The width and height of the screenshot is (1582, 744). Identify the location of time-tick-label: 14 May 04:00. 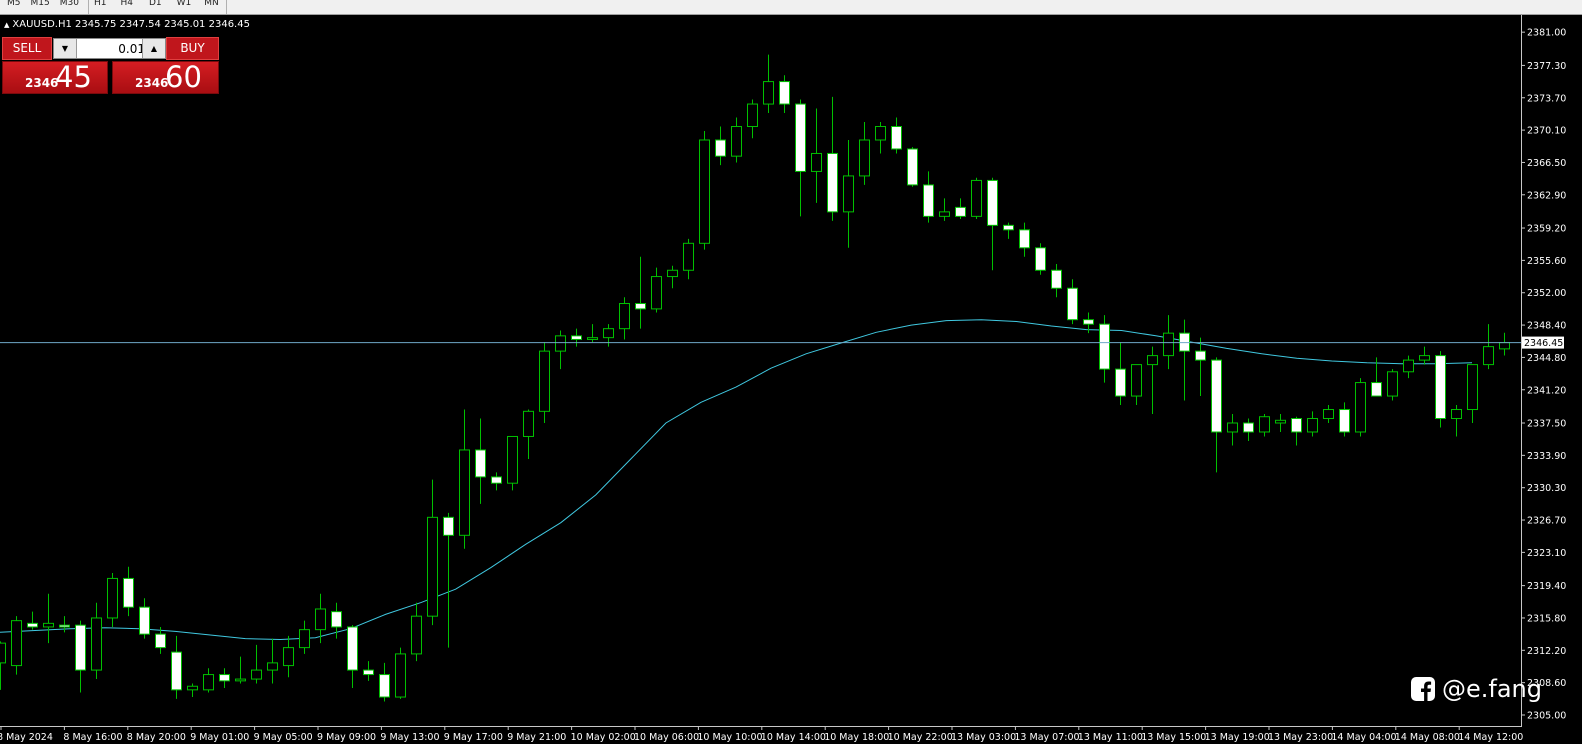
(1363, 737).